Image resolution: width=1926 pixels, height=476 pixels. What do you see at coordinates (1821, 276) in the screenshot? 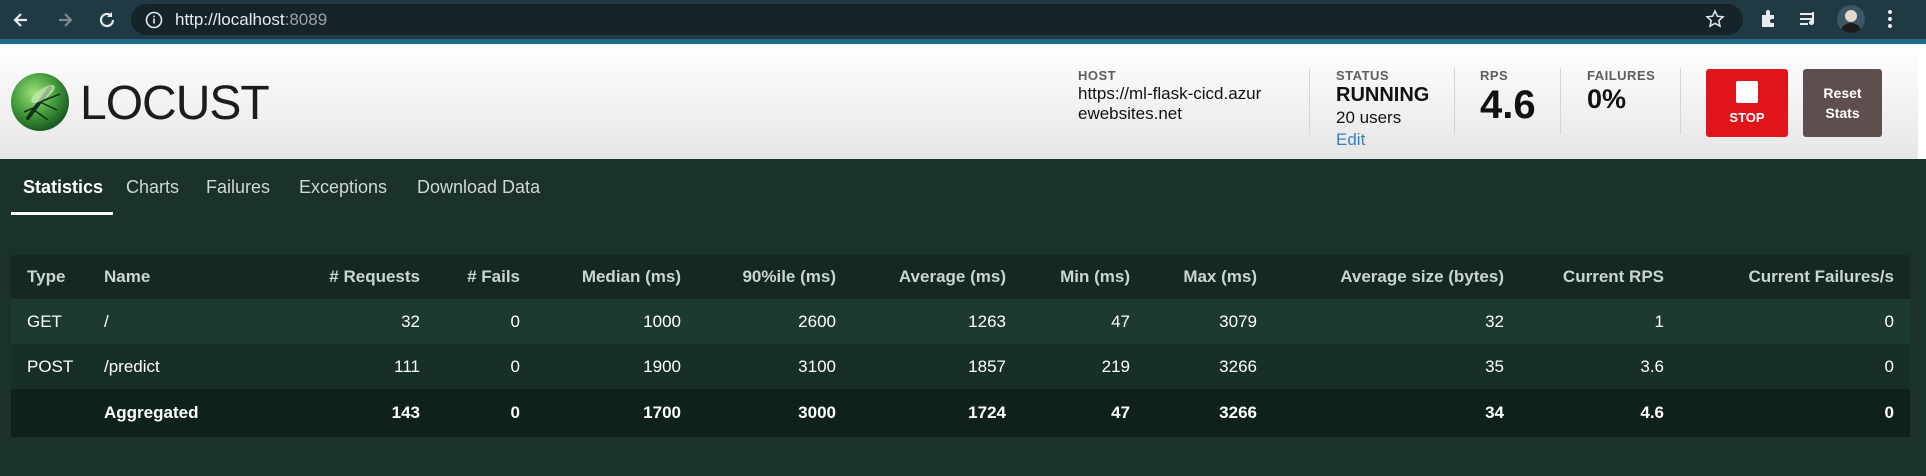
I see `cell-current-failures: Current Failures/s` at bounding box center [1821, 276].